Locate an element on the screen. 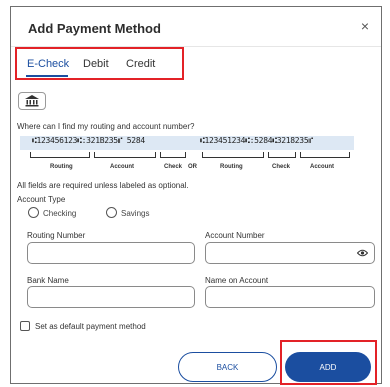 This screenshot has height=387, width=390. bank-icon is located at coordinates (32, 101).